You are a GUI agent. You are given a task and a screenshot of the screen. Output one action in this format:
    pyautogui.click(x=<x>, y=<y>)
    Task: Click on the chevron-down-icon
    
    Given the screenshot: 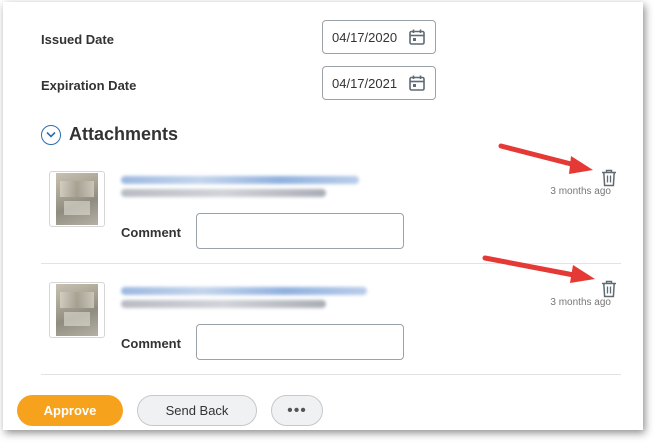 What is the action you would take?
    pyautogui.click(x=51, y=134)
    